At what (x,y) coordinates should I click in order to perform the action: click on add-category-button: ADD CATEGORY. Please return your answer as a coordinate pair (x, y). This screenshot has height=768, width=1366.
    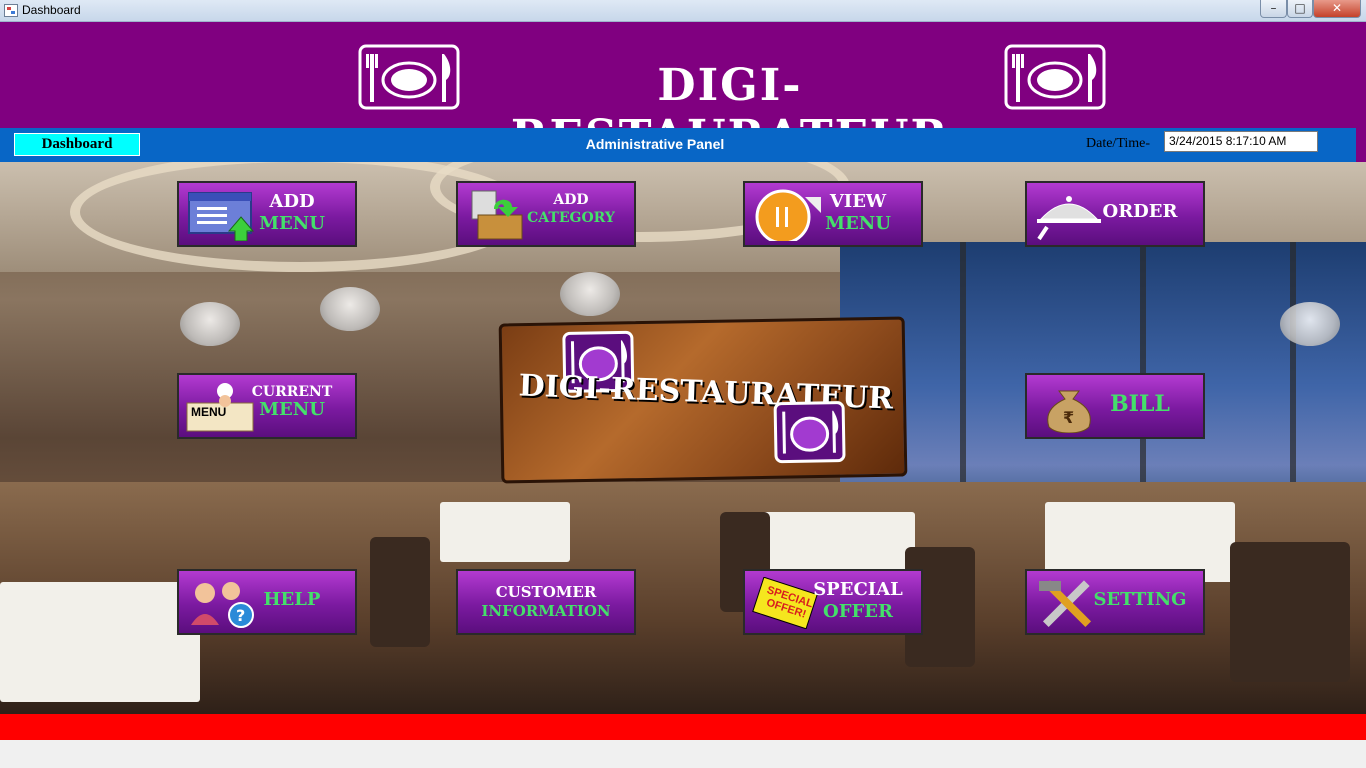
    Looking at the image, I should click on (546, 214).